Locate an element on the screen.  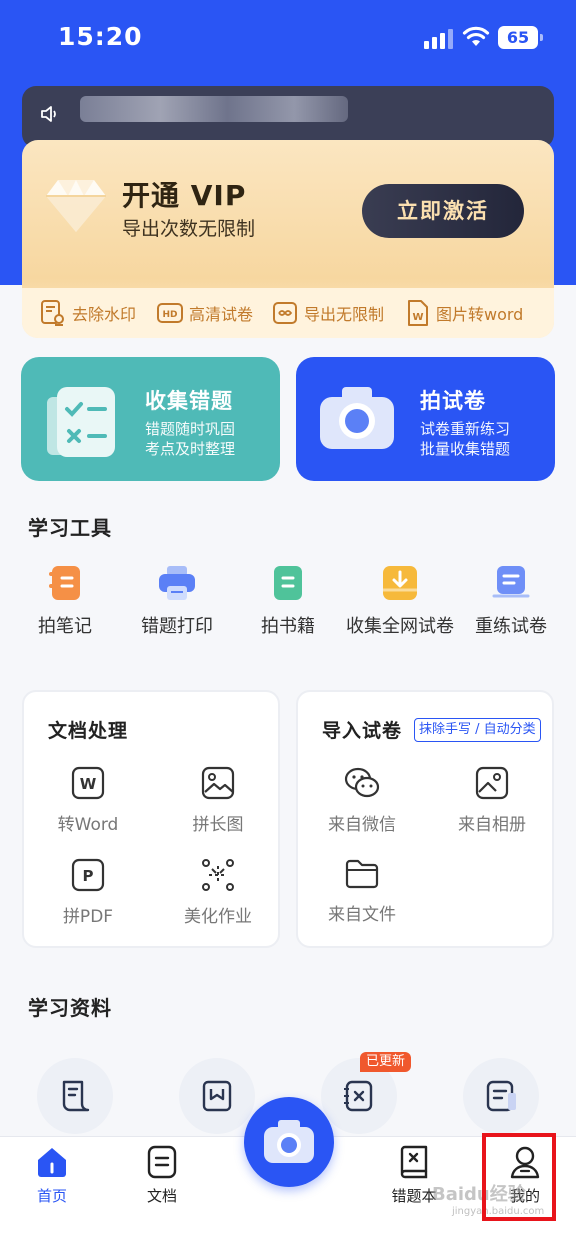
diamond-icon is located at coordinates (76, 206).